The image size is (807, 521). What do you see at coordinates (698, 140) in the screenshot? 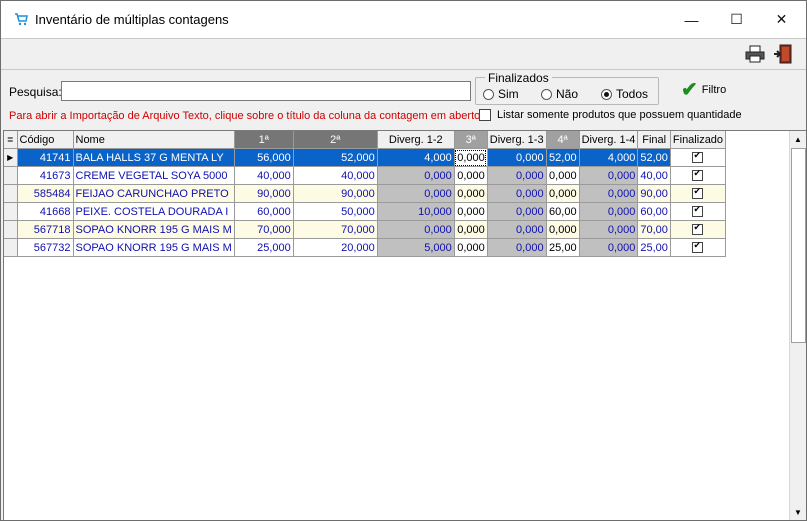
I see `col-header-finalizado: Finalizado` at bounding box center [698, 140].